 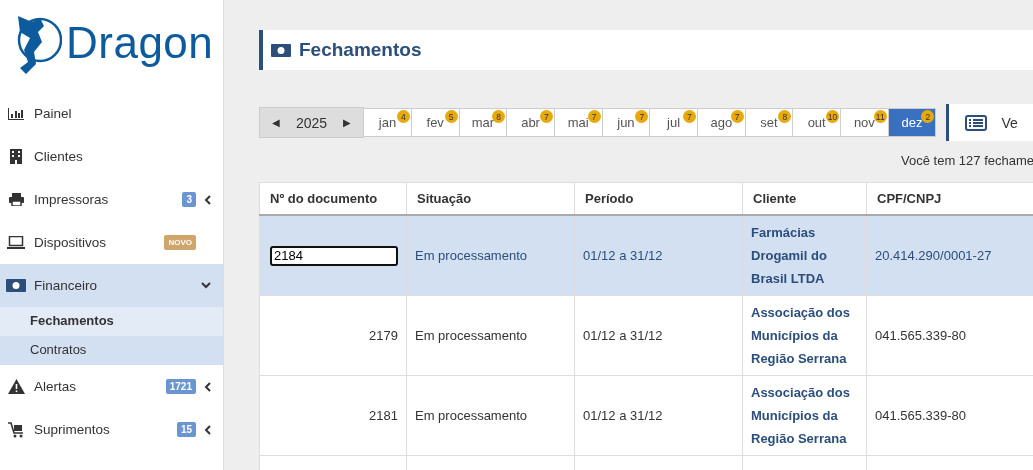 I want to click on month-tab: set 8, so click(x=769, y=122).